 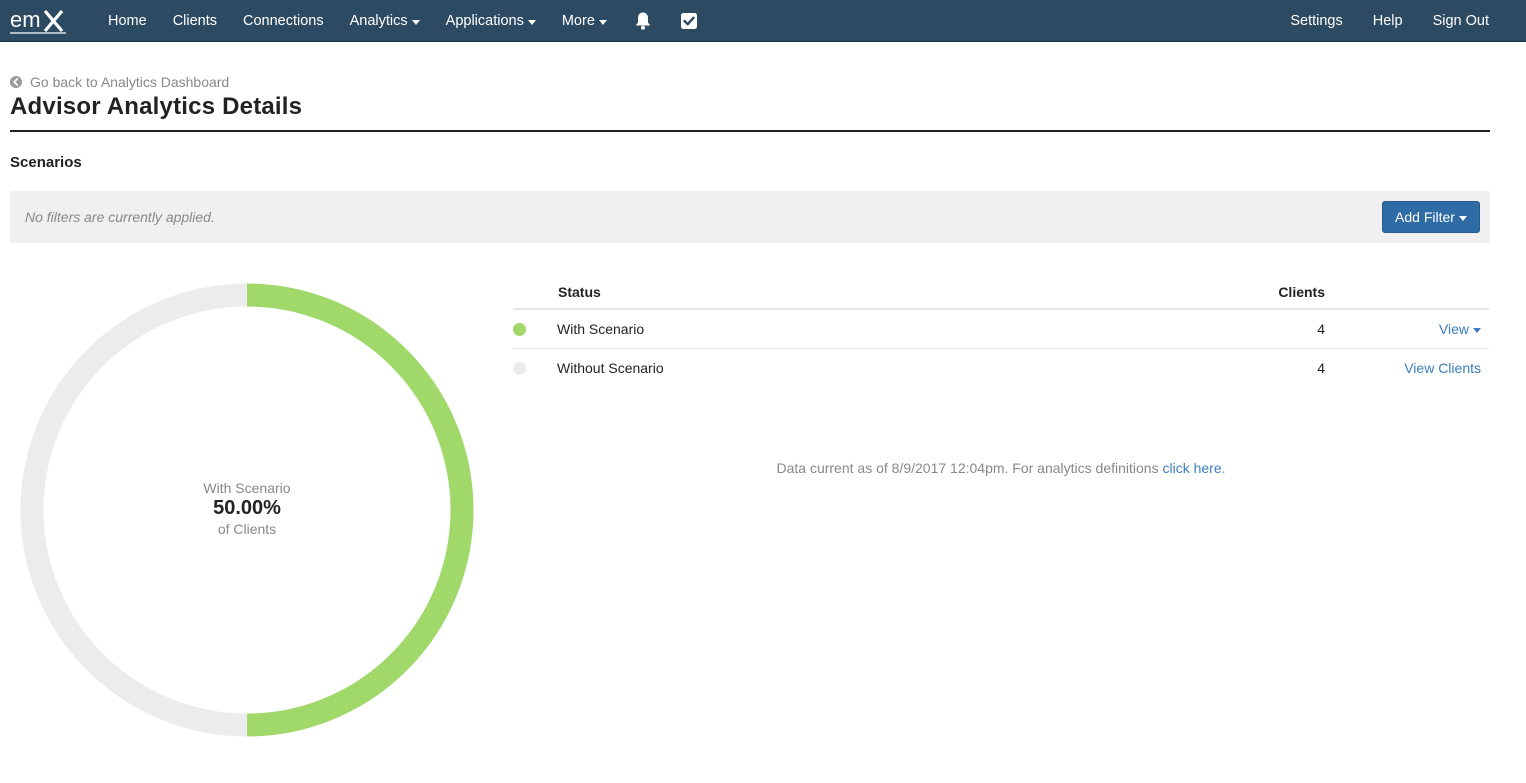 What do you see at coordinates (578, 21) in the screenshot?
I see `nav-more-label: More` at bounding box center [578, 21].